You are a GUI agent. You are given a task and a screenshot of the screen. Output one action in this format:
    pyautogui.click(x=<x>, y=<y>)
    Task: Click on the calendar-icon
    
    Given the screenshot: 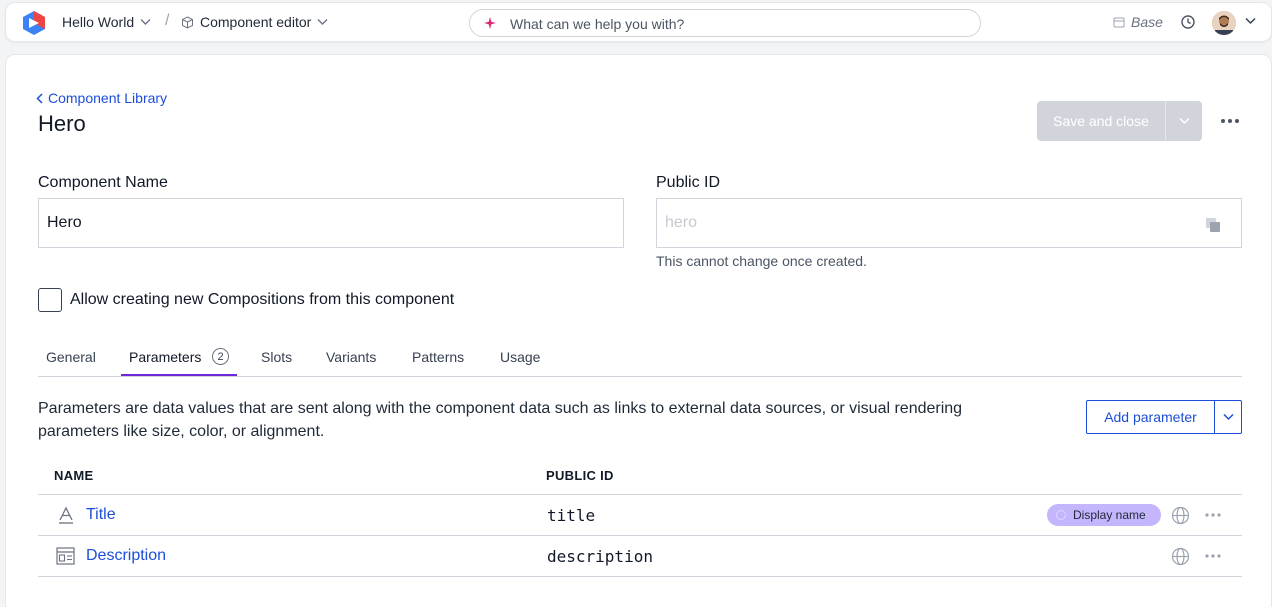 What is the action you would take?
    pyautogui.click(x=1119, y=22)
    